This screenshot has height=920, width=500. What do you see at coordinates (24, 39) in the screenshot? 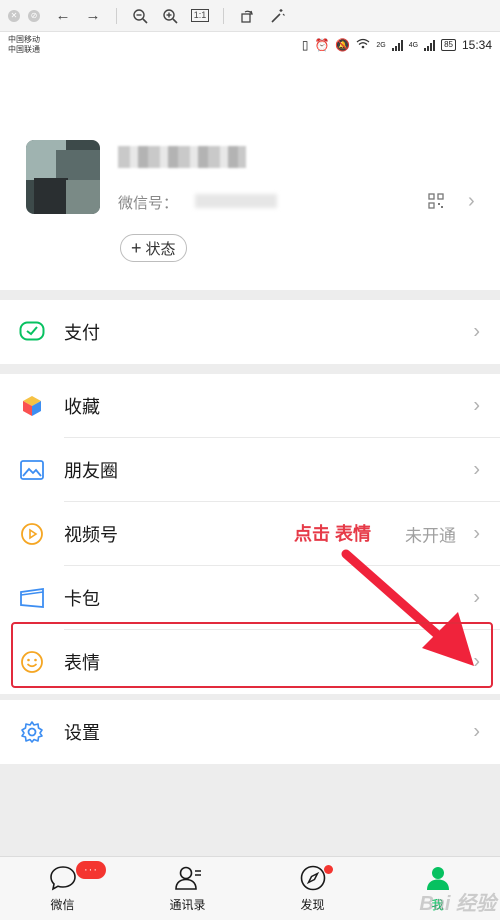
I see `carrier-1: 中国移动` at bounding box center [24, 39].